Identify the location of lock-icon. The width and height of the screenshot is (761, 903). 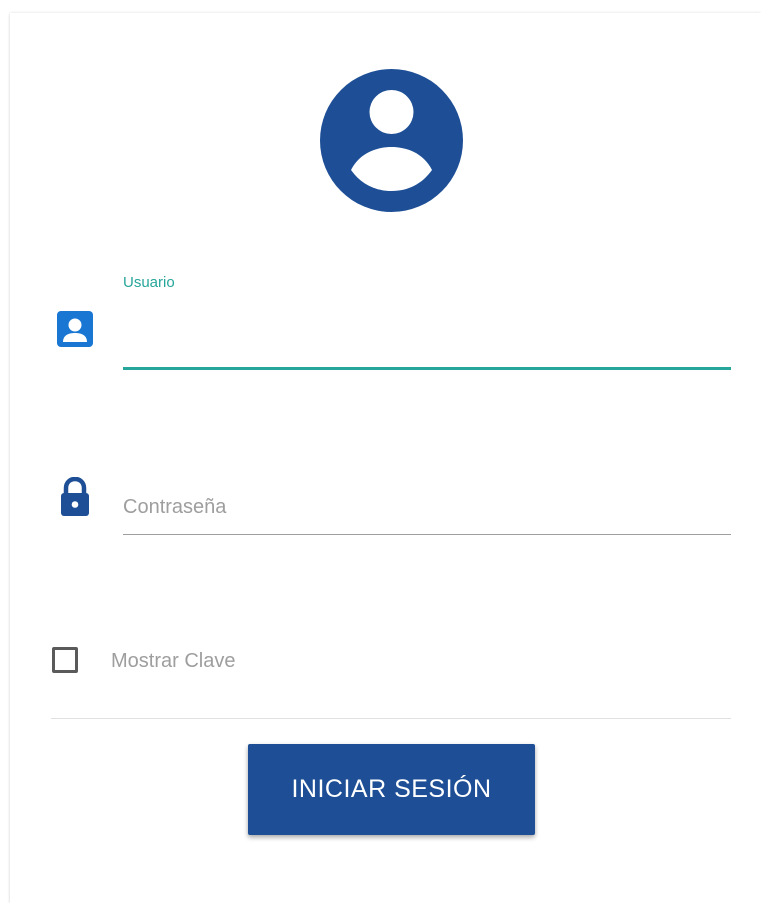
(75, 496).